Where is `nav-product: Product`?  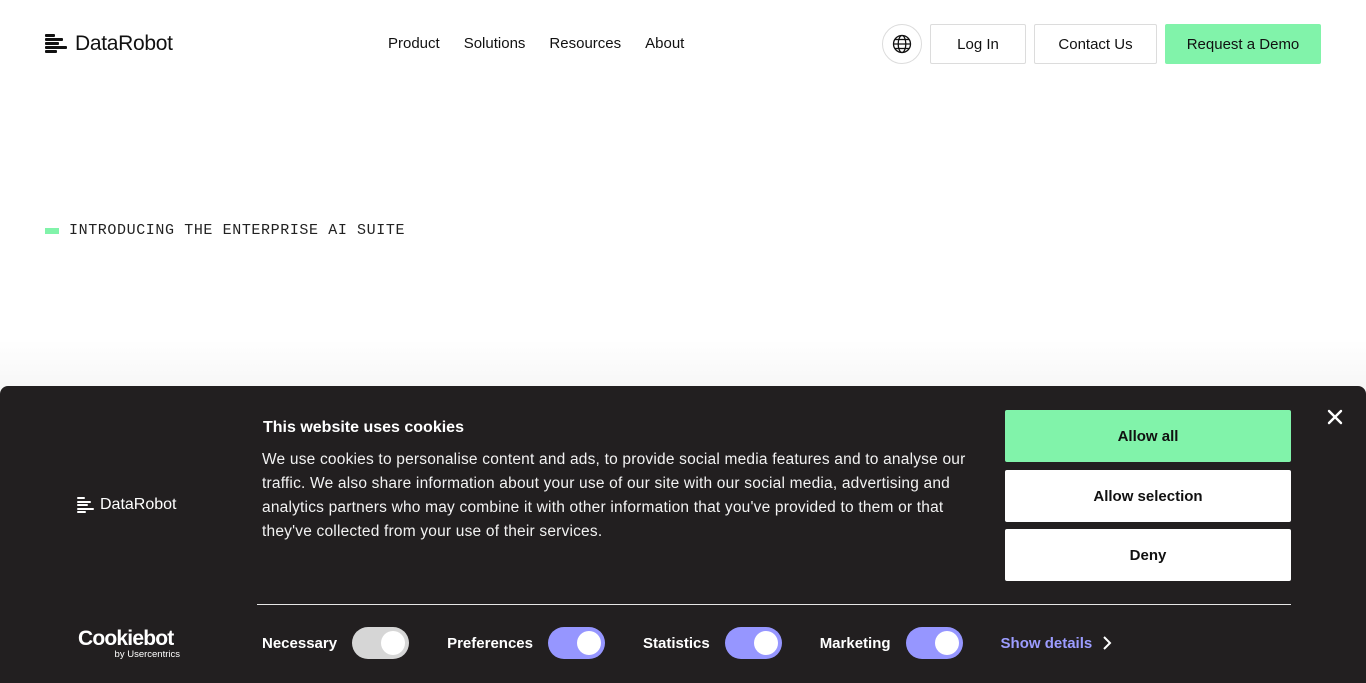
nav-product: Product is located at coordinates (414, 43).